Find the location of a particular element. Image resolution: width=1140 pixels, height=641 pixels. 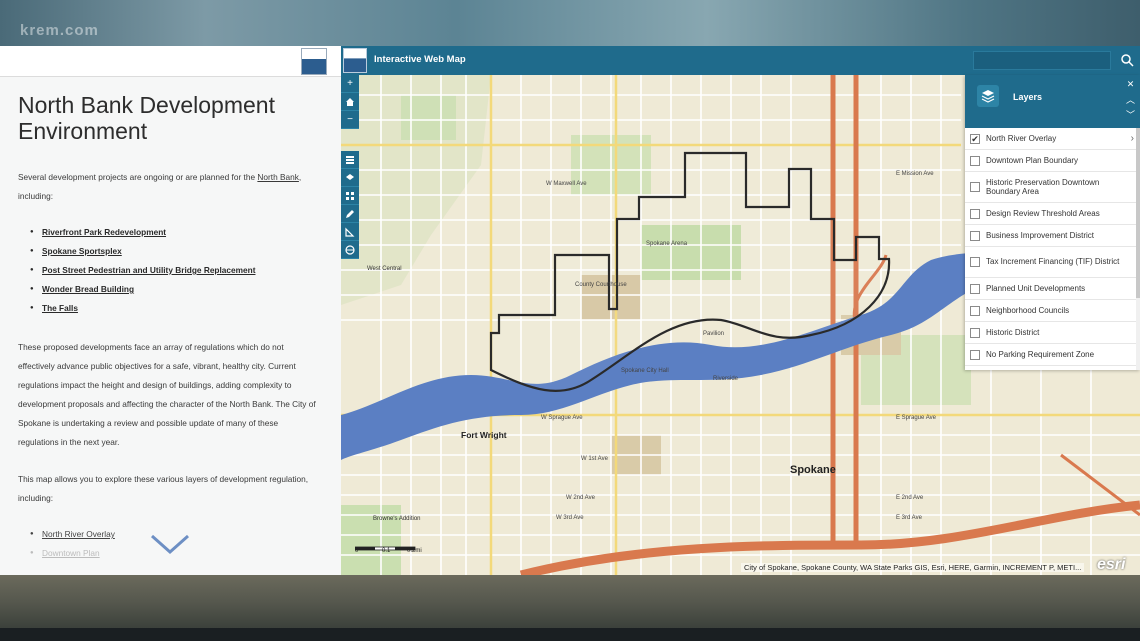

project-link: The Falls is located at coordinates (142, 308).